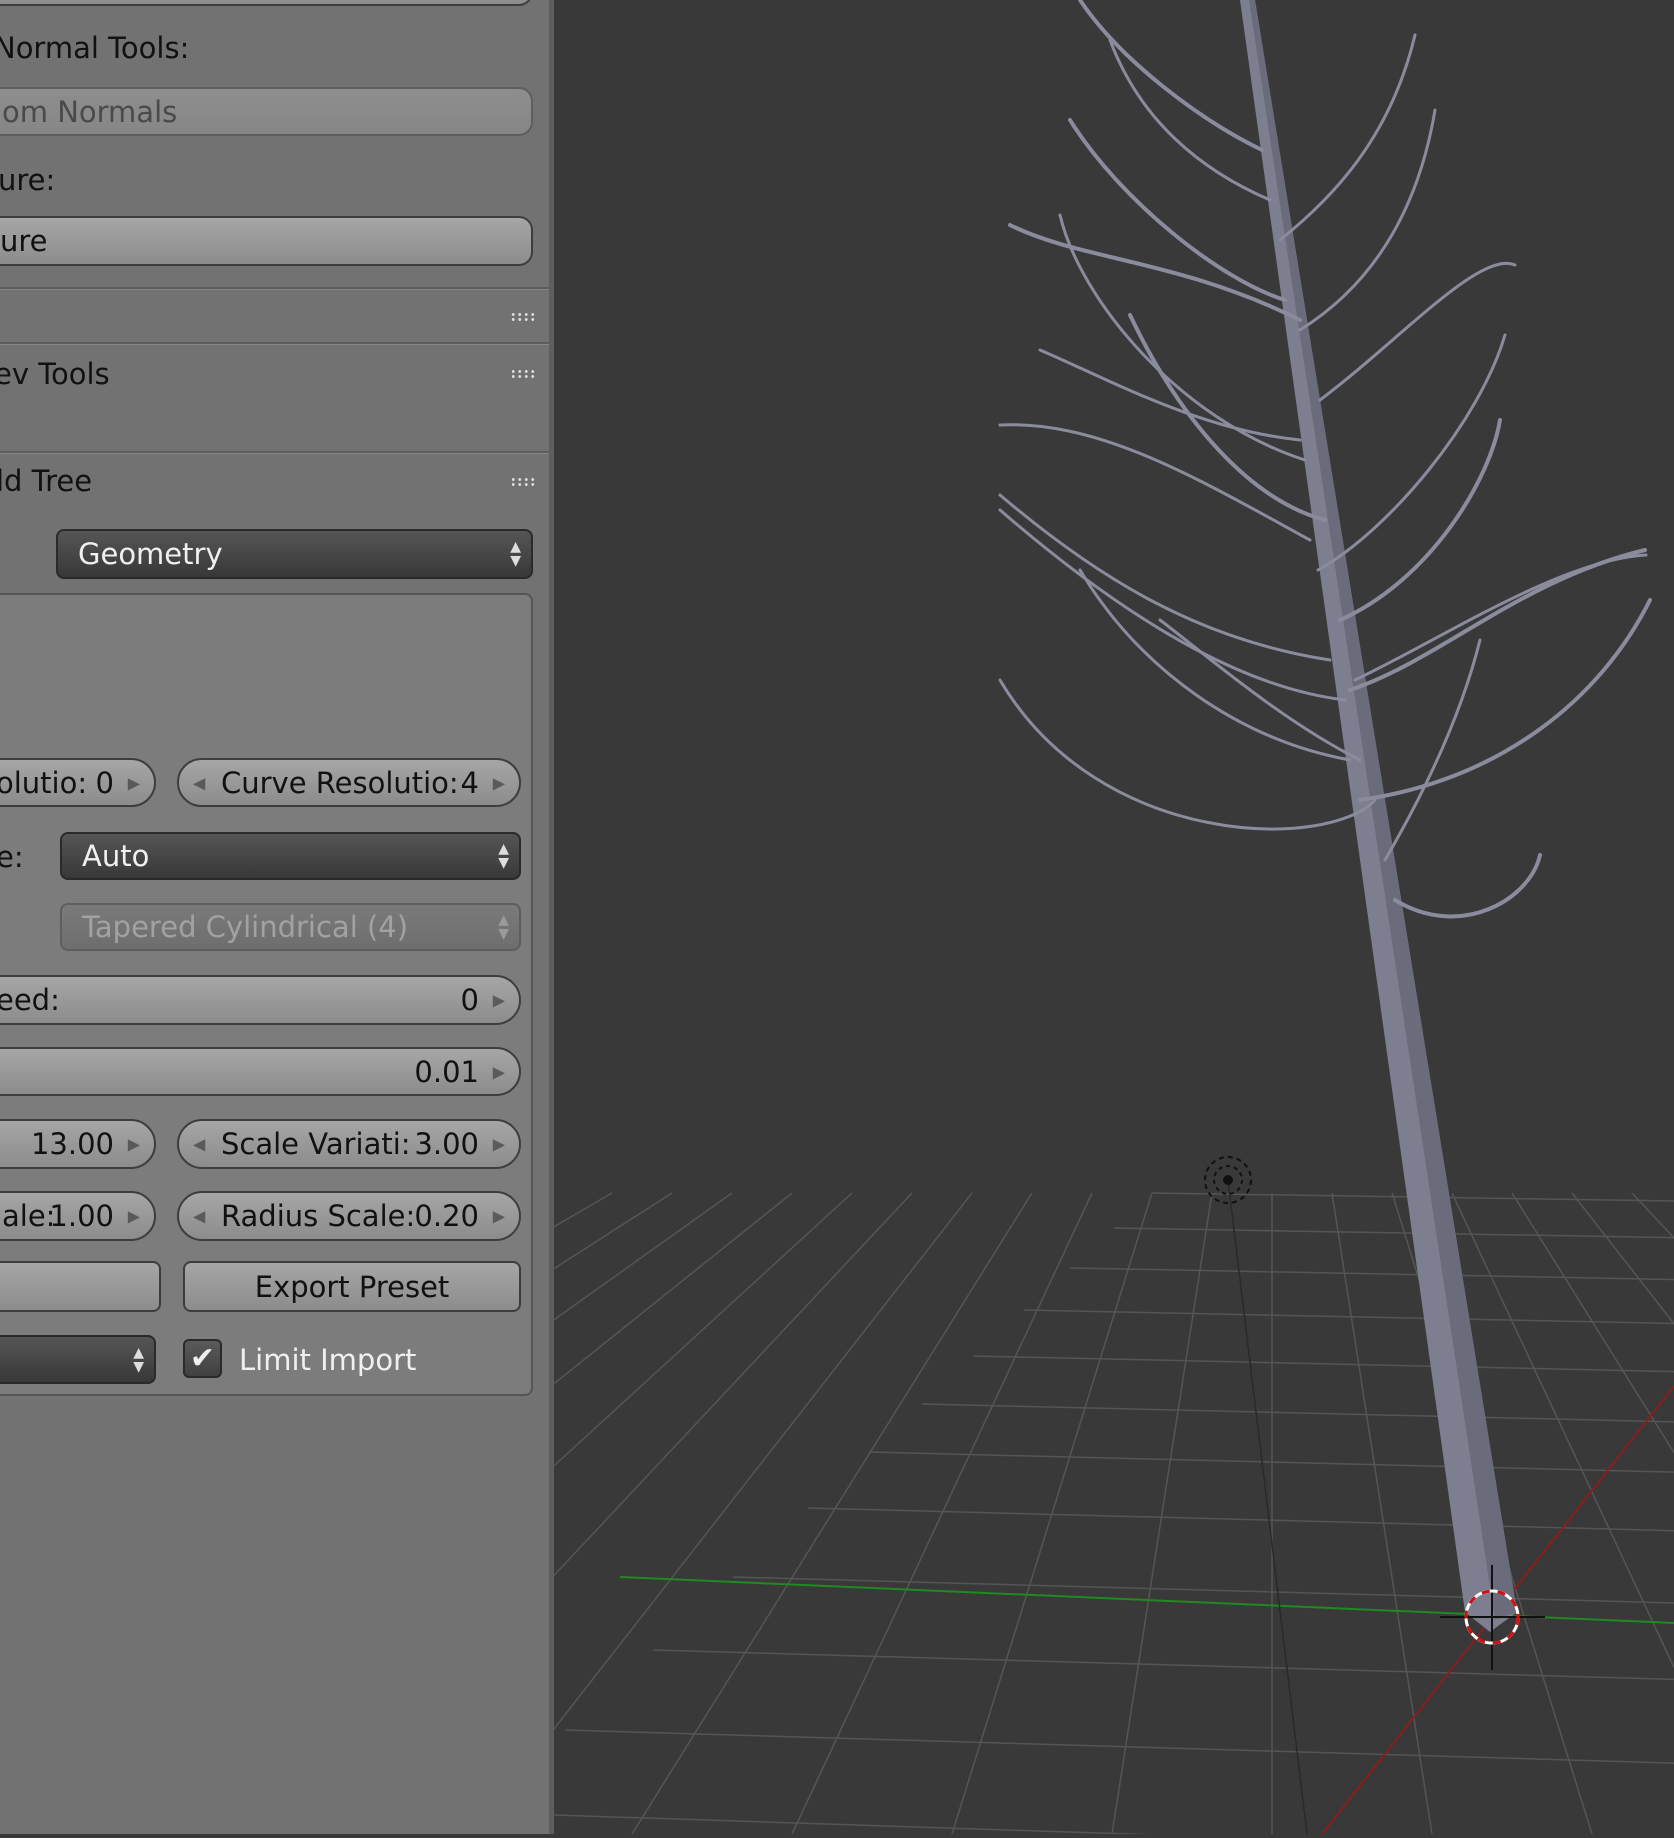 Image resolution: width=1674 pixels, height=1838 pixels. Describe the element at coordinates (290, 856) in the screenshot. I see `bevel-dropdown: Auto ▲ ▼` at that location.